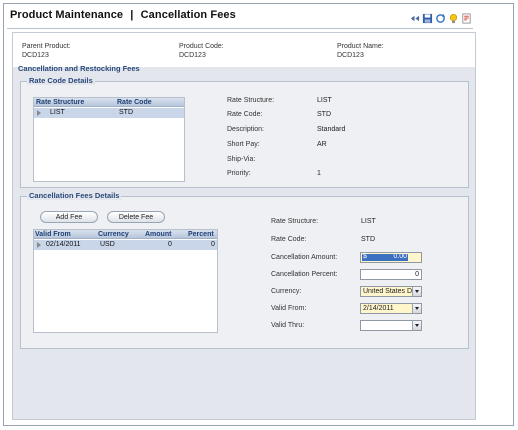 The height and width of the screenshot is (430, 518). Describe the element at coordinates (192, 55) in the screenshot. I see `product-code-value: DCD123` at that location.